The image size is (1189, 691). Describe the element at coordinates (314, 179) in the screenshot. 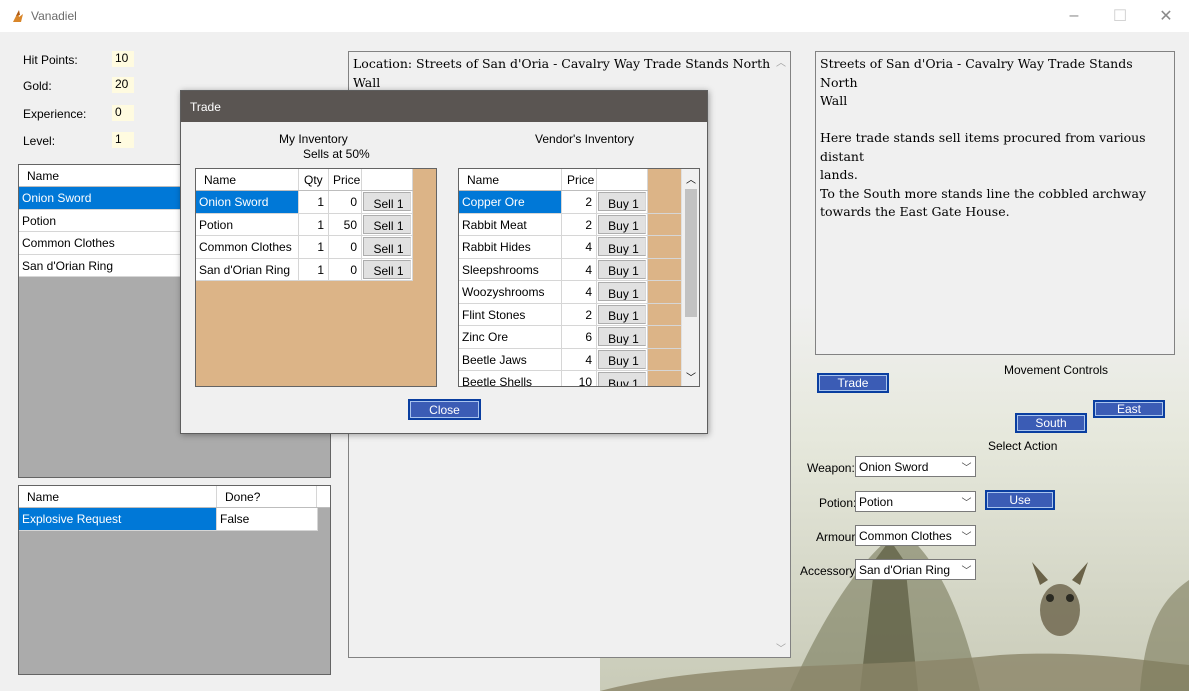

I see `my-qty-column-header: Qty` at that location.